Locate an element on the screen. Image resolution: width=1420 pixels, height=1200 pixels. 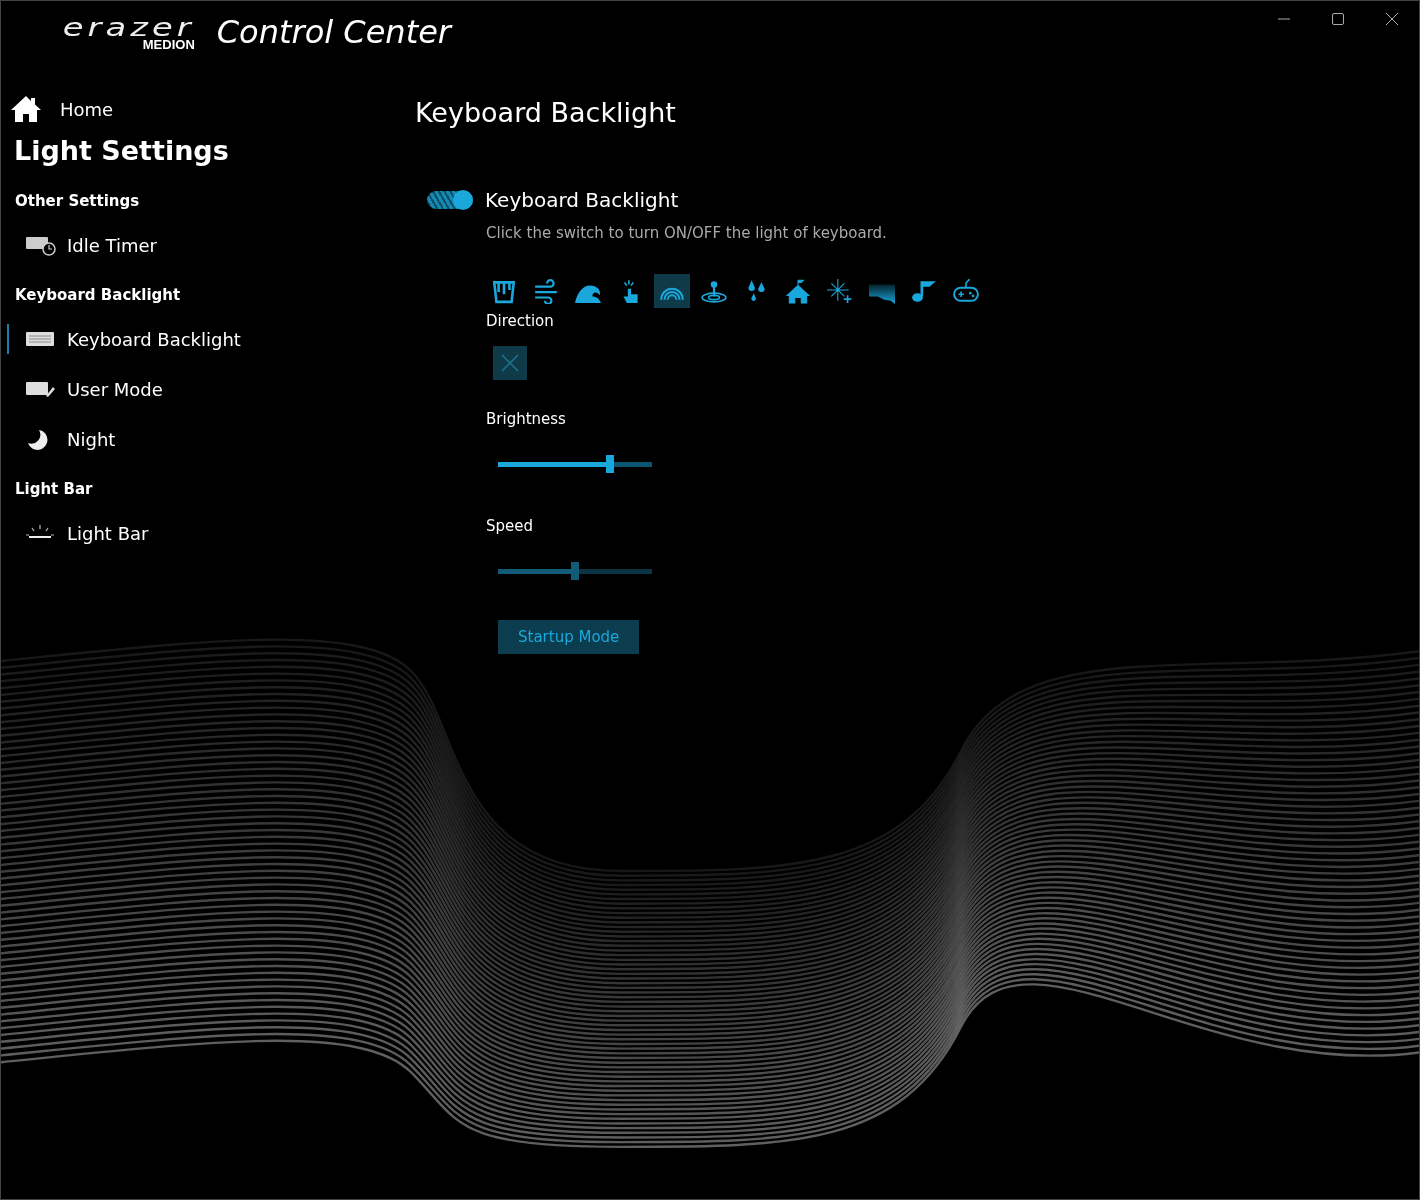
window-title: Control Center is located at coordinates (333, 32).